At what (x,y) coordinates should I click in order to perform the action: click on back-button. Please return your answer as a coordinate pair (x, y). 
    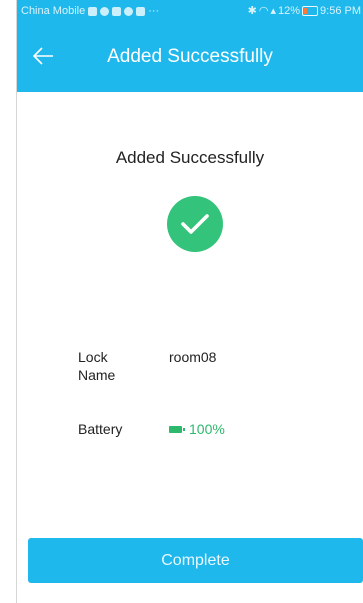
    Looking at the image, I should click on (43, 56).